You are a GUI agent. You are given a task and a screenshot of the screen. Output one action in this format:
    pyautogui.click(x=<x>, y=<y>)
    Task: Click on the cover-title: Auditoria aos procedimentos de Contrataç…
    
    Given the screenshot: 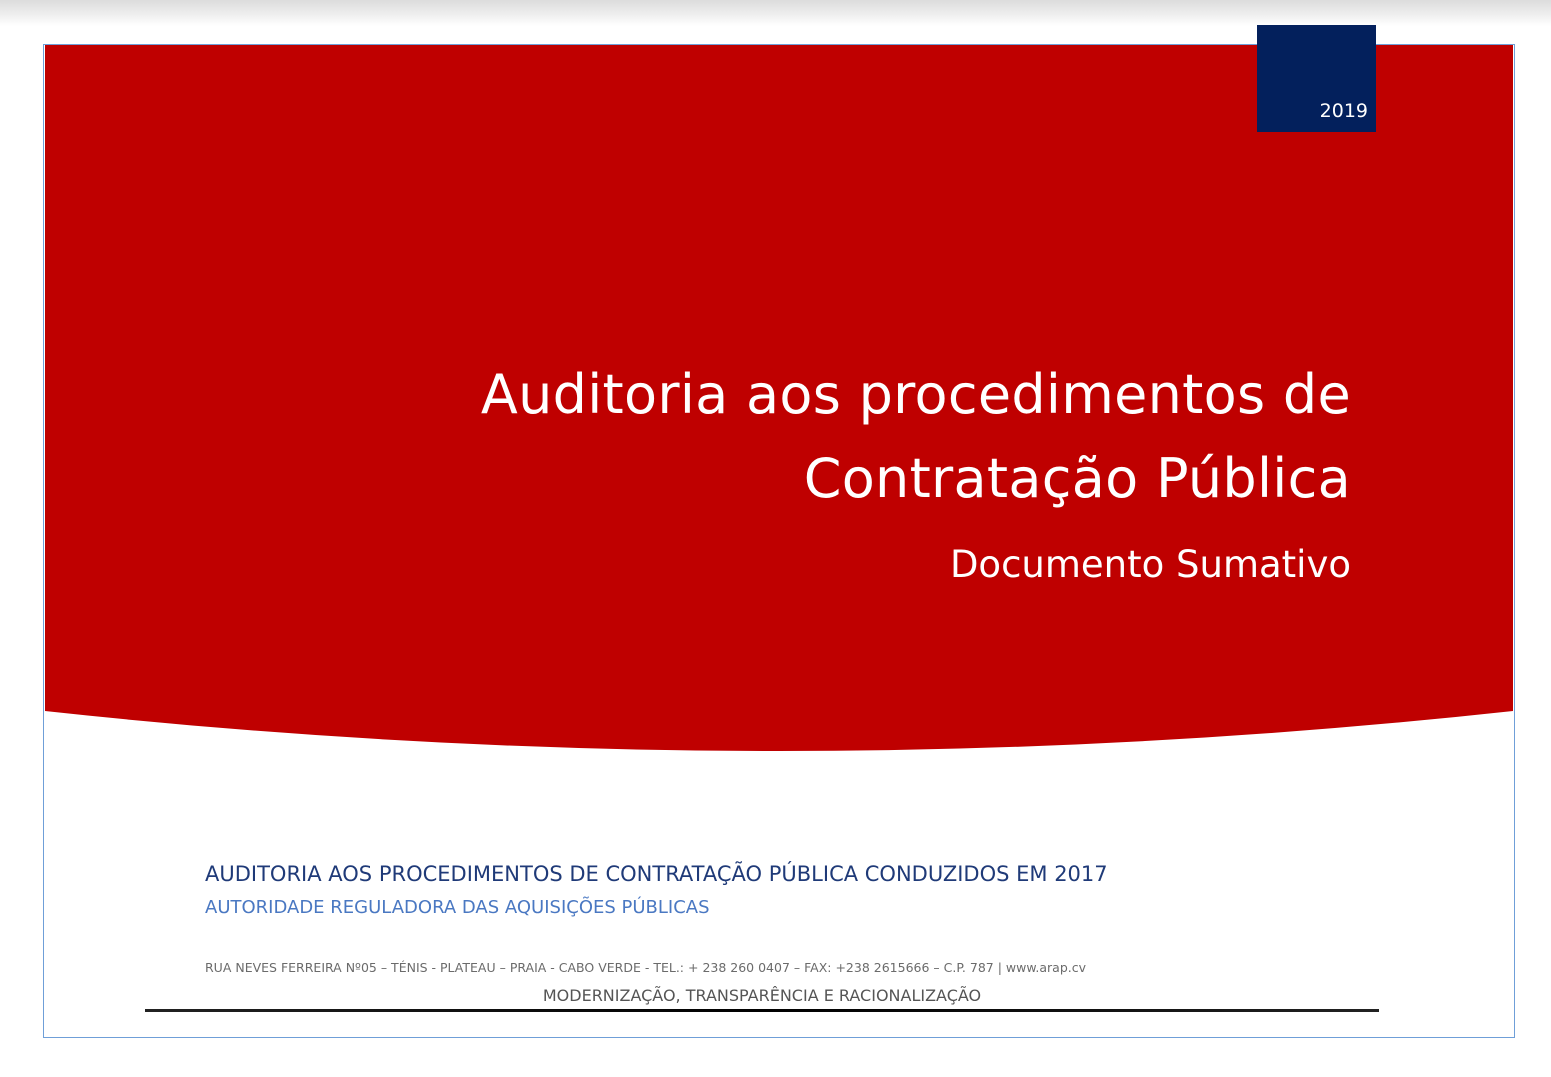 What is the action you would take?
    pyautogui.click(x=851, y=437)
    